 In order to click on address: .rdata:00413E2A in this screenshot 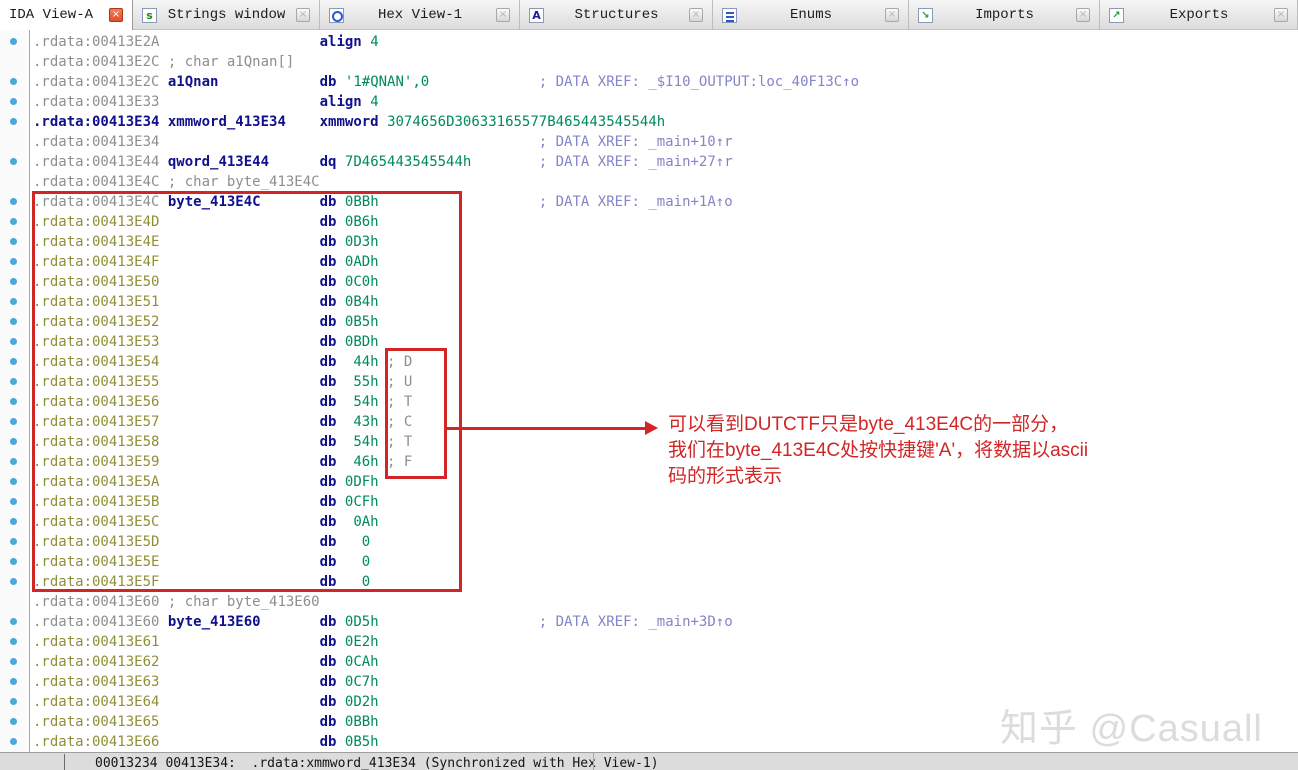, I will do `click(96, 42)`.